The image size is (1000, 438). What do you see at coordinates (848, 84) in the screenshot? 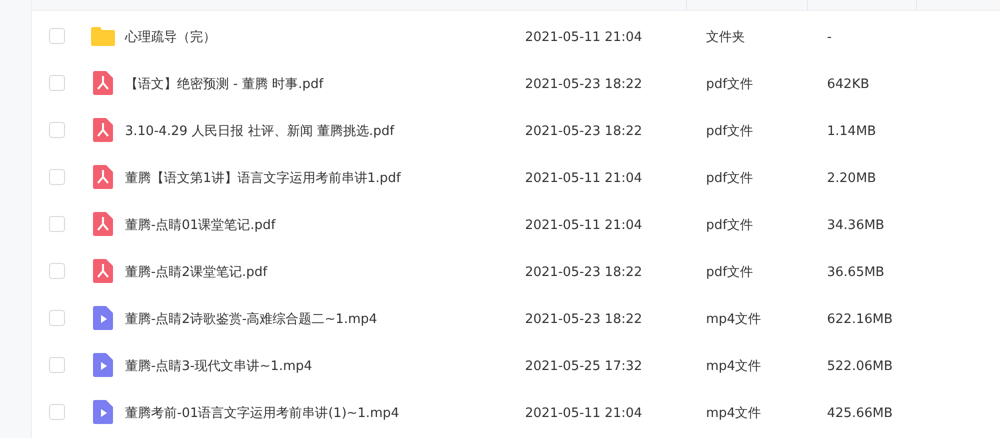
I see `file-size: 642KB` at bounding box center [848, 84].